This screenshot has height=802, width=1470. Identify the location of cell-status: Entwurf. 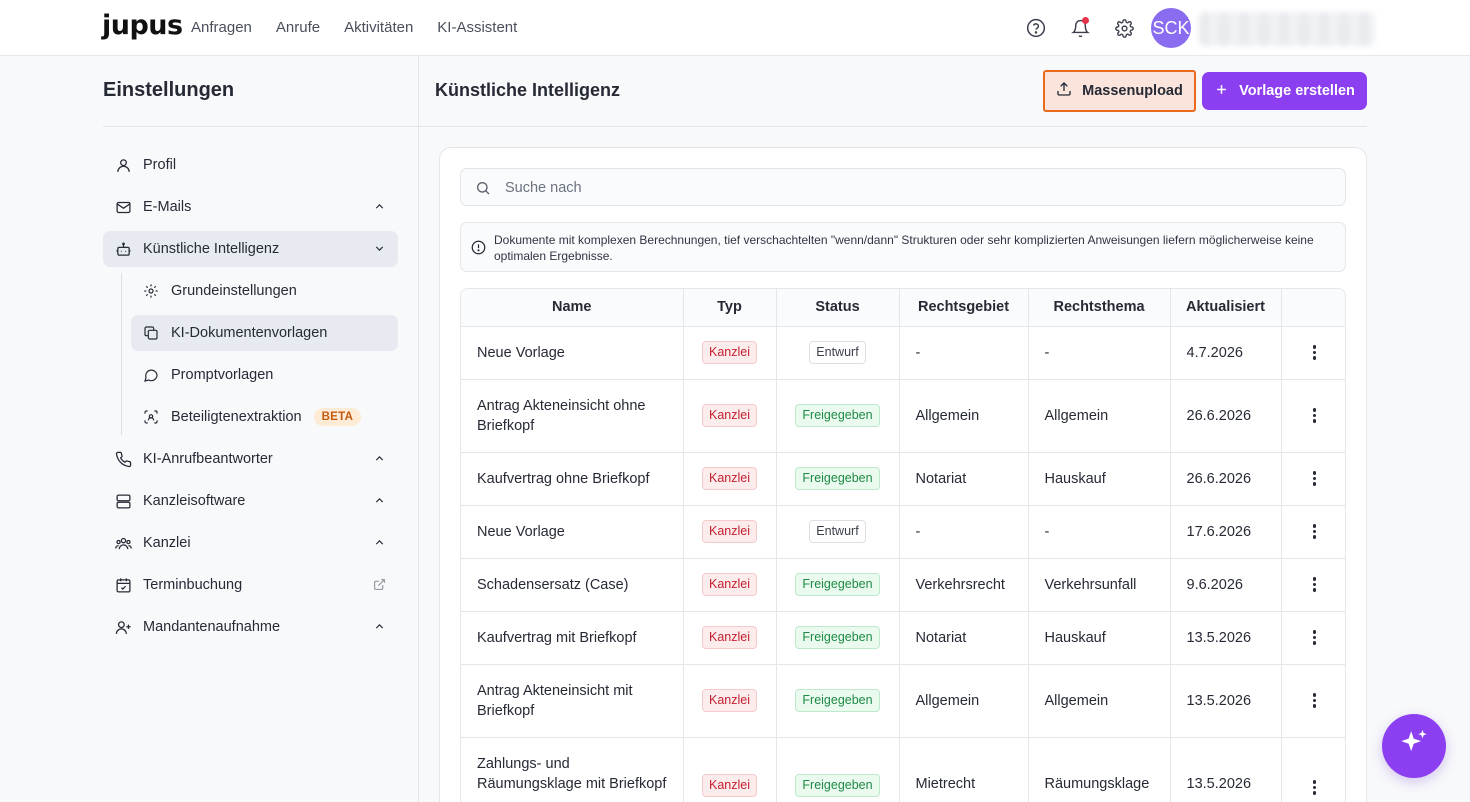
(838, 353).